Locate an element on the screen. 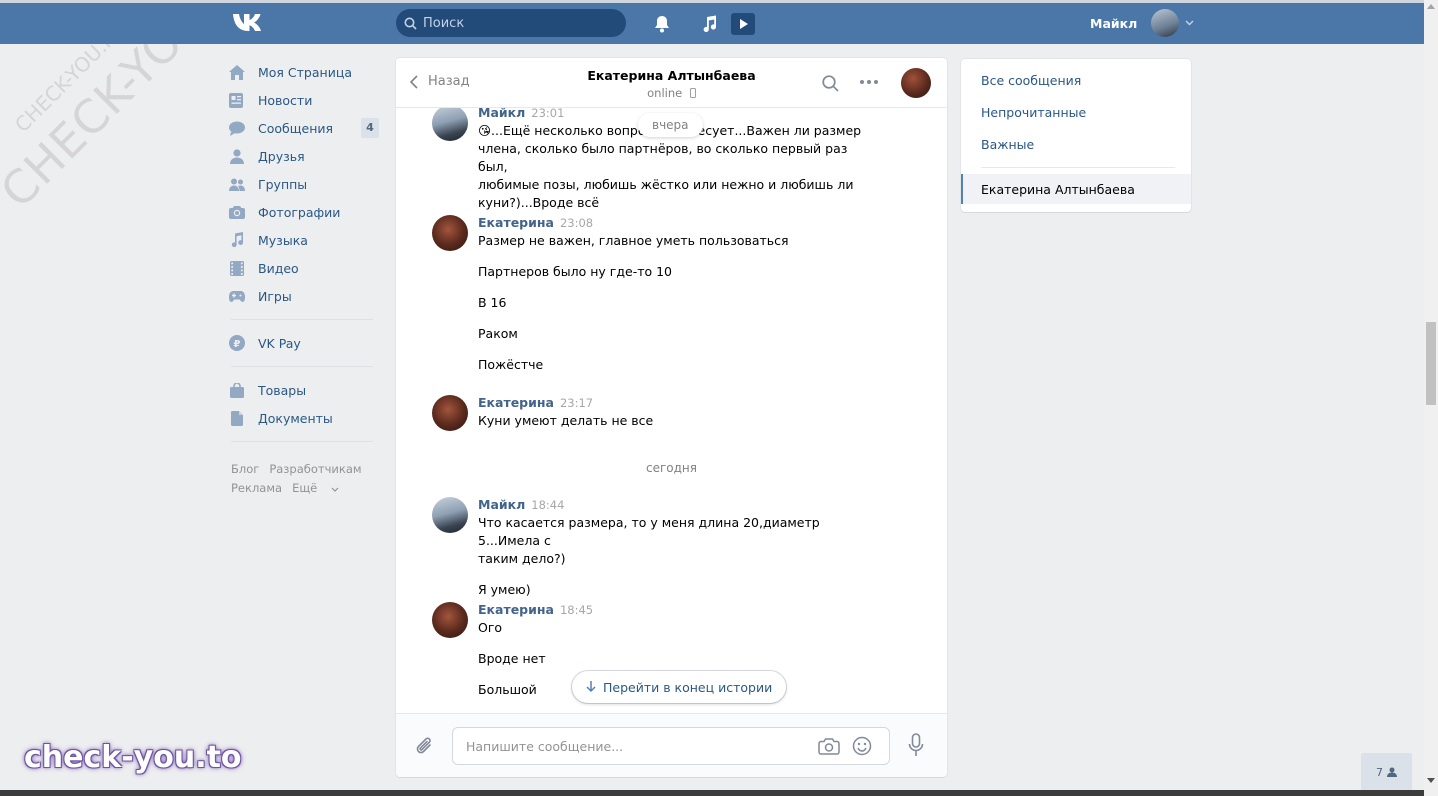 The width and height of the screenshot is (1438, 796). message-text: Куни умеют делать не все is located at coordinates (566, 420).